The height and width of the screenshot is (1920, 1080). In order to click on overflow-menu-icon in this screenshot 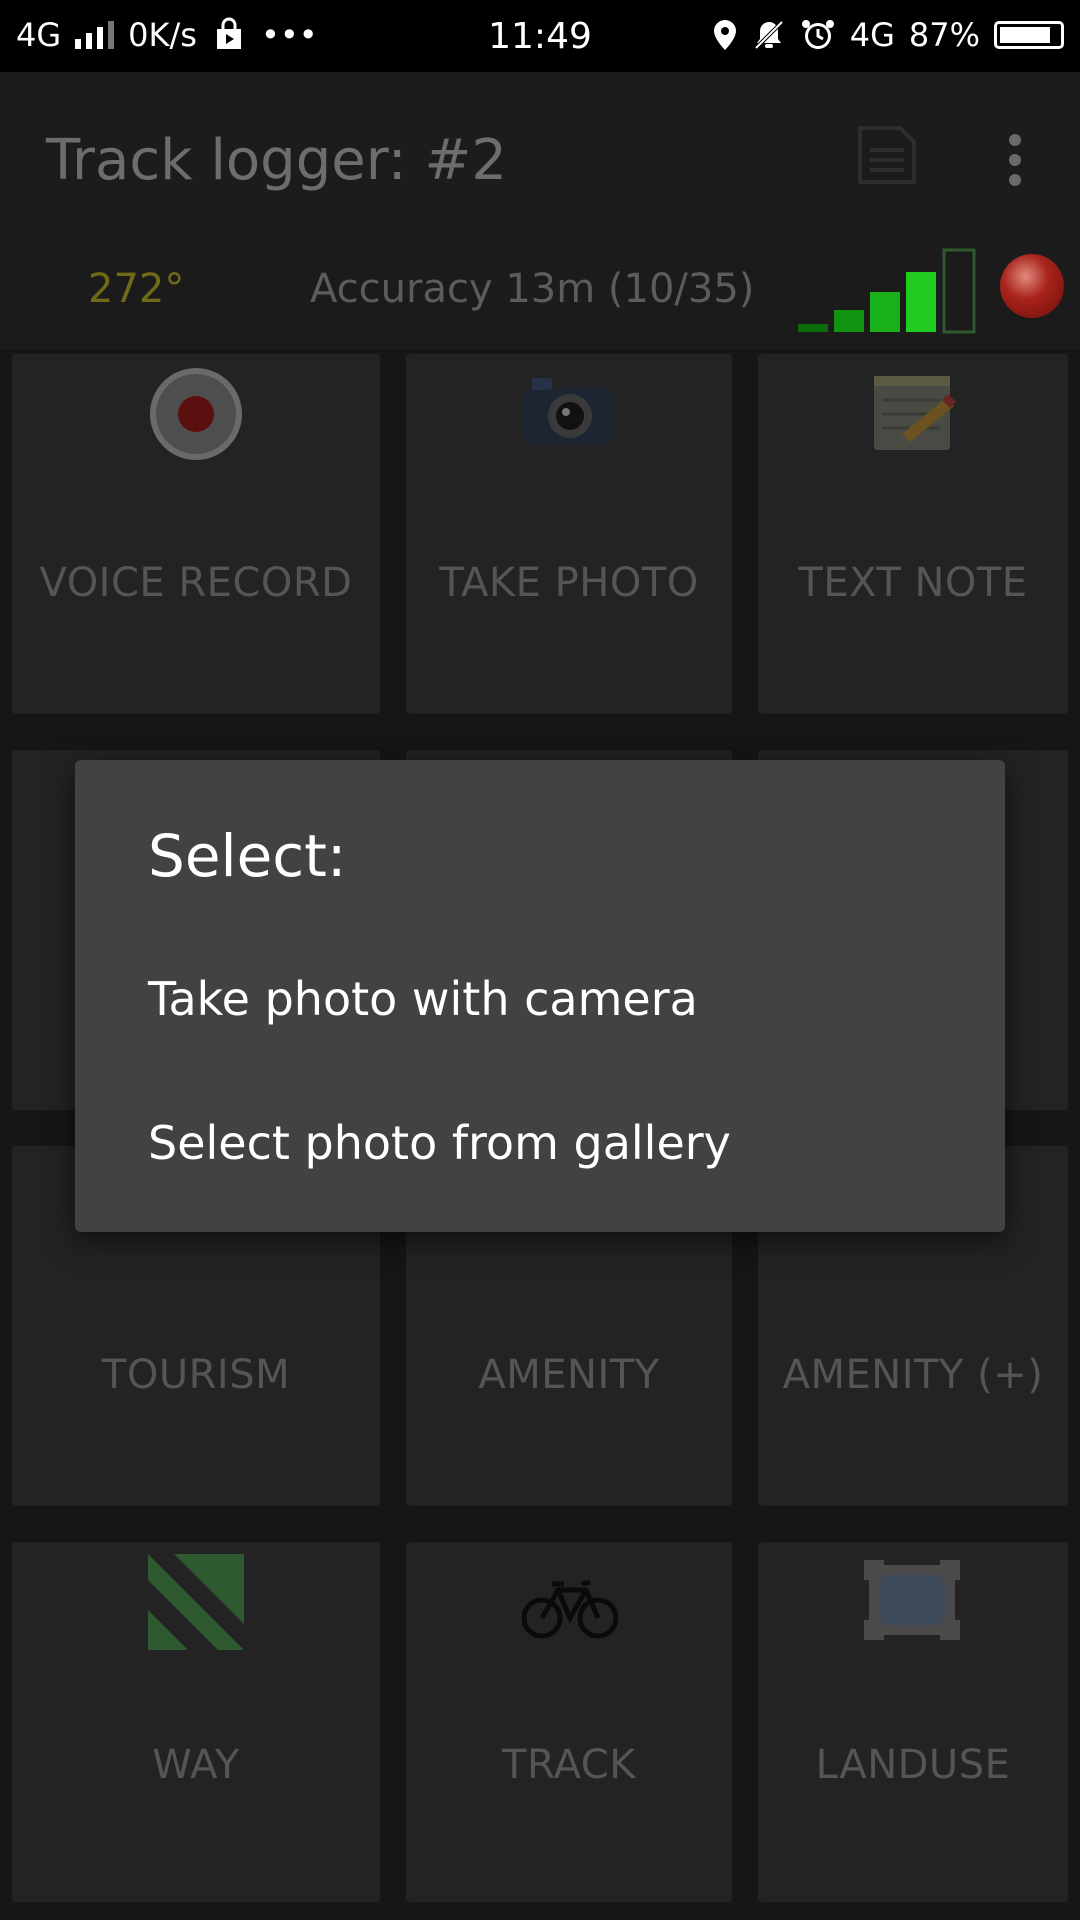, I will do `click(1015, 158)`.